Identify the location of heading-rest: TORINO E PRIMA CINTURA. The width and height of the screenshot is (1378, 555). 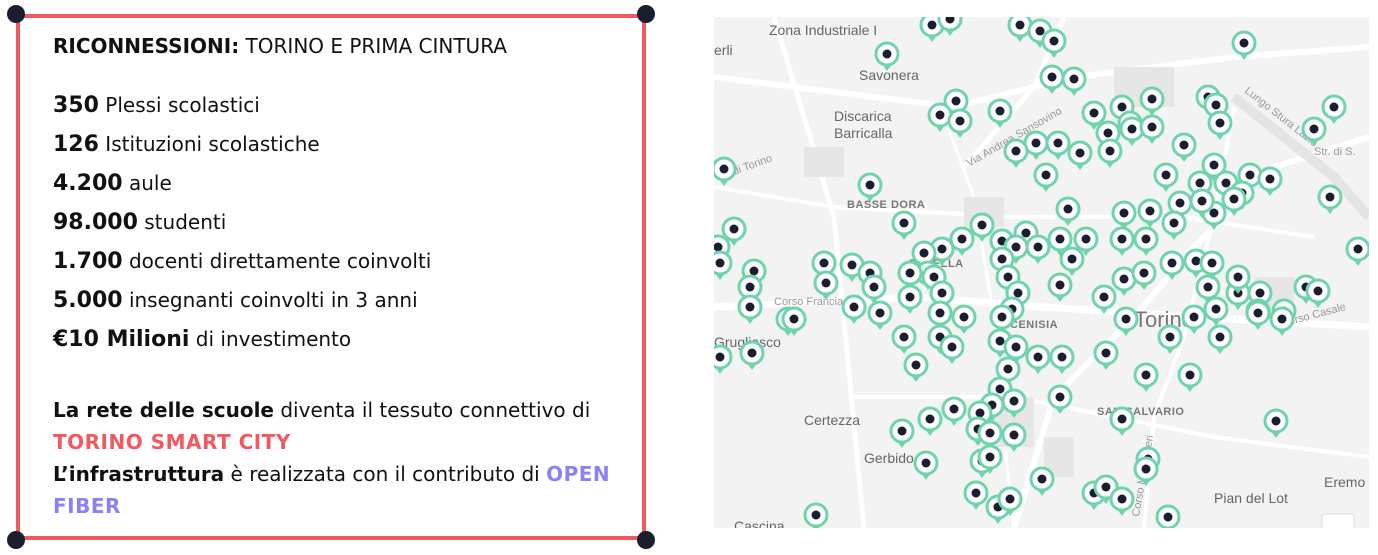
(373, 46).